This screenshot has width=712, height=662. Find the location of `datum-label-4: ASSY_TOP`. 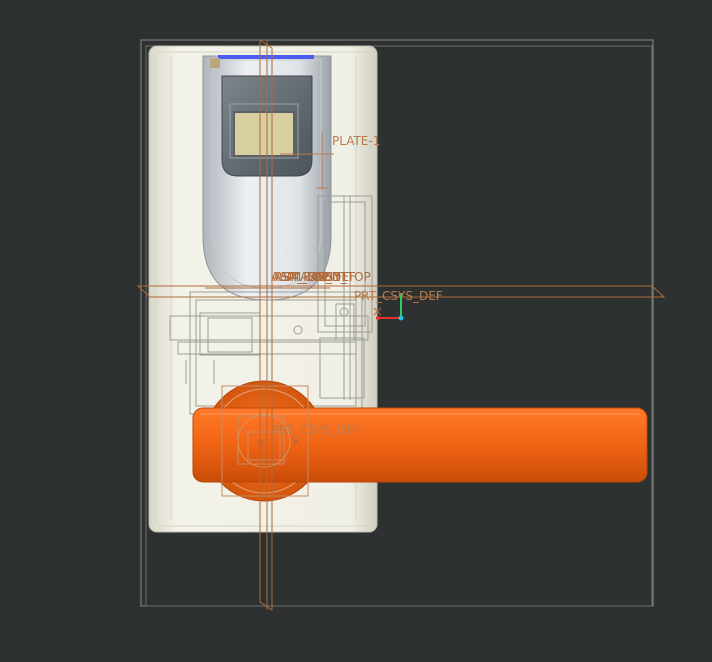

datum-label-4: ASSY_TOP is located at coordinates (340, 277).